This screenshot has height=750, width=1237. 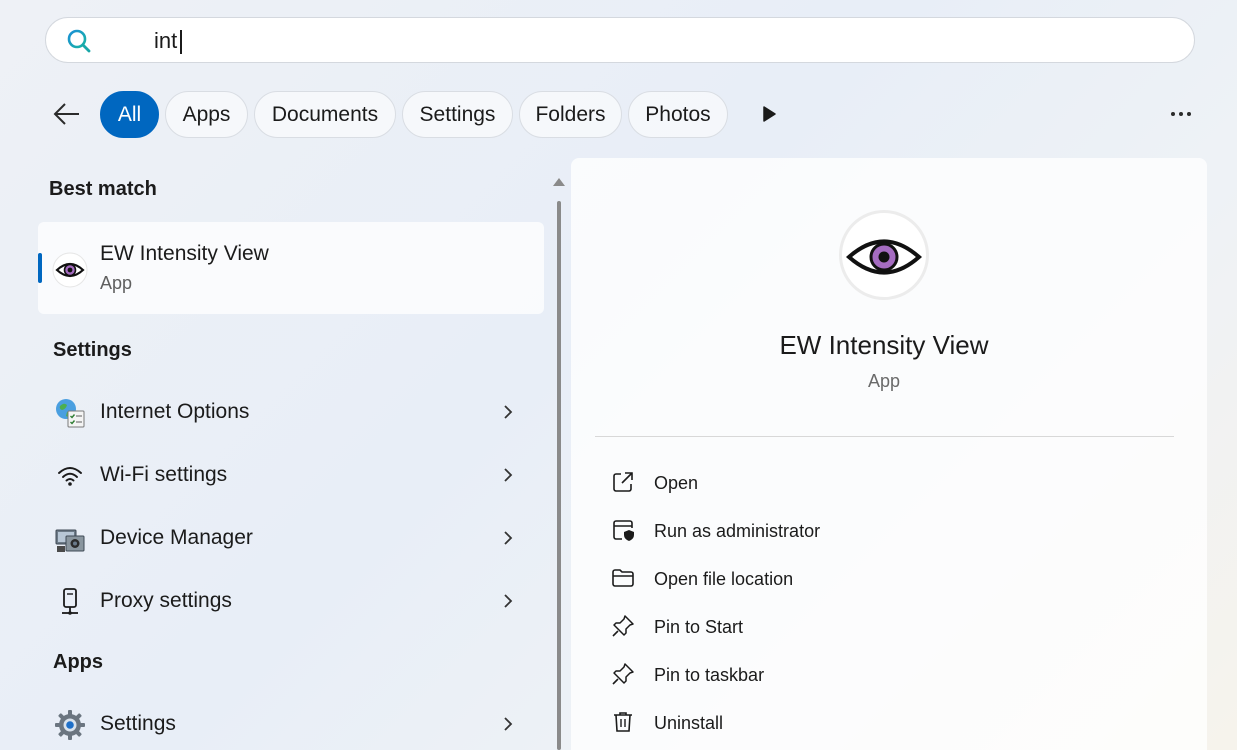 What do you see at coordinates (70, 725) in the screenshot?
I see `gear-icon` at bounding box center [70, 725].